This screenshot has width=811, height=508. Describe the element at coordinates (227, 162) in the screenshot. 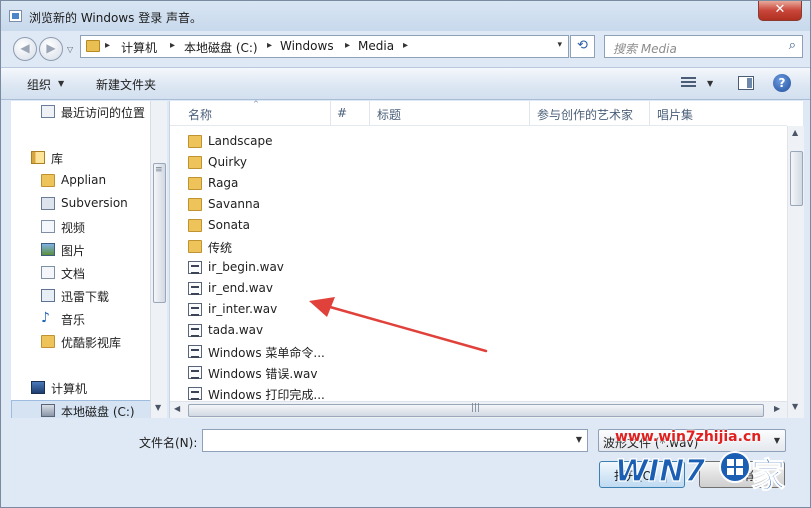

I see `file-name: Quirky` at that location.